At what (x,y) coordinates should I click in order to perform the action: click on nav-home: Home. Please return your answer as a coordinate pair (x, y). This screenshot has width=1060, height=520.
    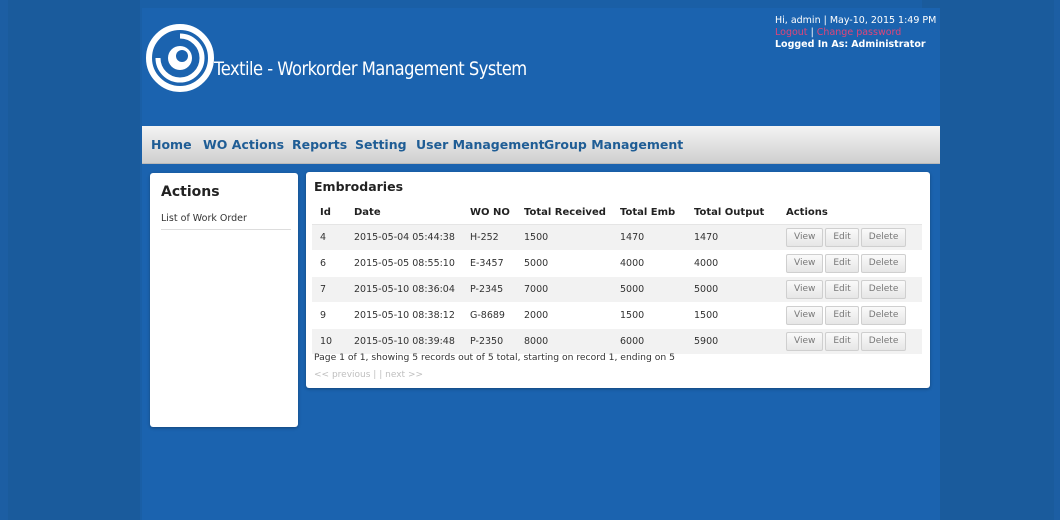
    Looking at the image, I should click on (171, 144).